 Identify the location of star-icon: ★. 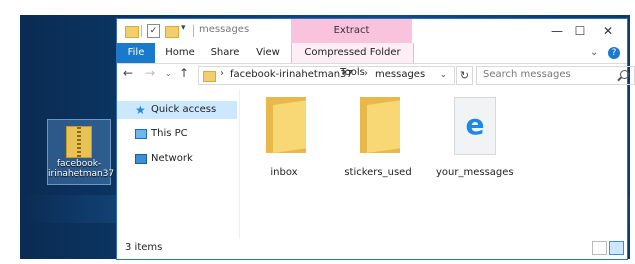
(140, 110).